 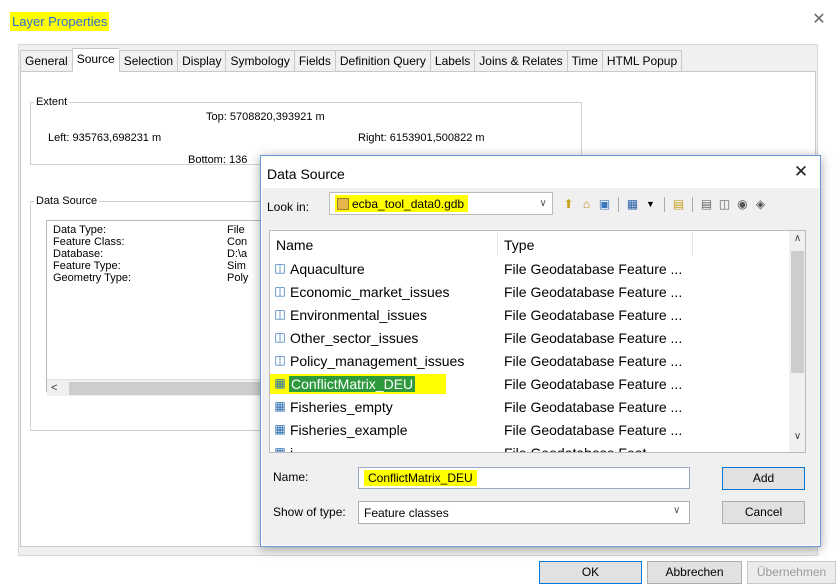 I want to click on look-in-dropdown: ecba_tool_data0.gdb ∨, so click(x=441, y=203).